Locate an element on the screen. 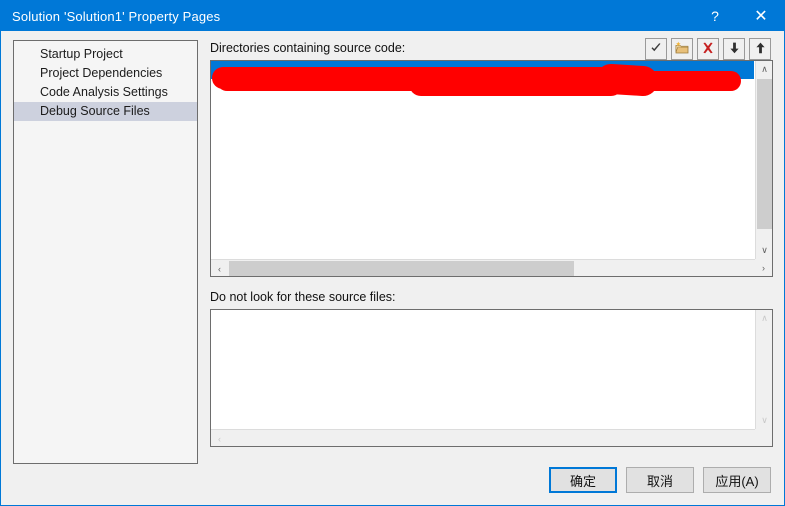 The height and width of the screenshot is (506, 785). delete-entry-button is located at coordinates (708, 49).